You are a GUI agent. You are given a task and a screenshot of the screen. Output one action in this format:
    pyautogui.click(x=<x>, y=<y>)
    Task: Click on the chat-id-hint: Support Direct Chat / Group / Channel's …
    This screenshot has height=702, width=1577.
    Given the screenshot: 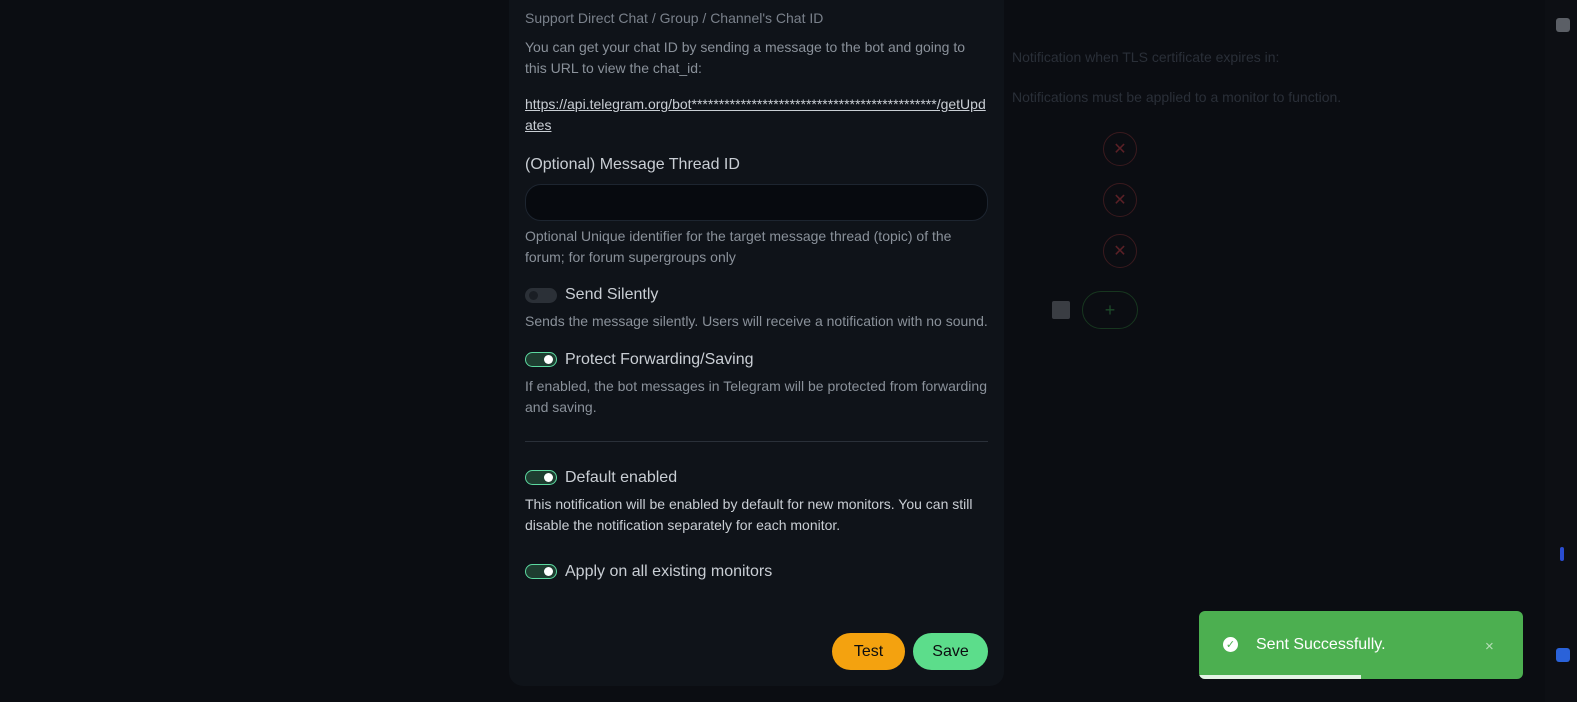 What is the action you would take?
    pyautogui.click(x=674, y=18)
    